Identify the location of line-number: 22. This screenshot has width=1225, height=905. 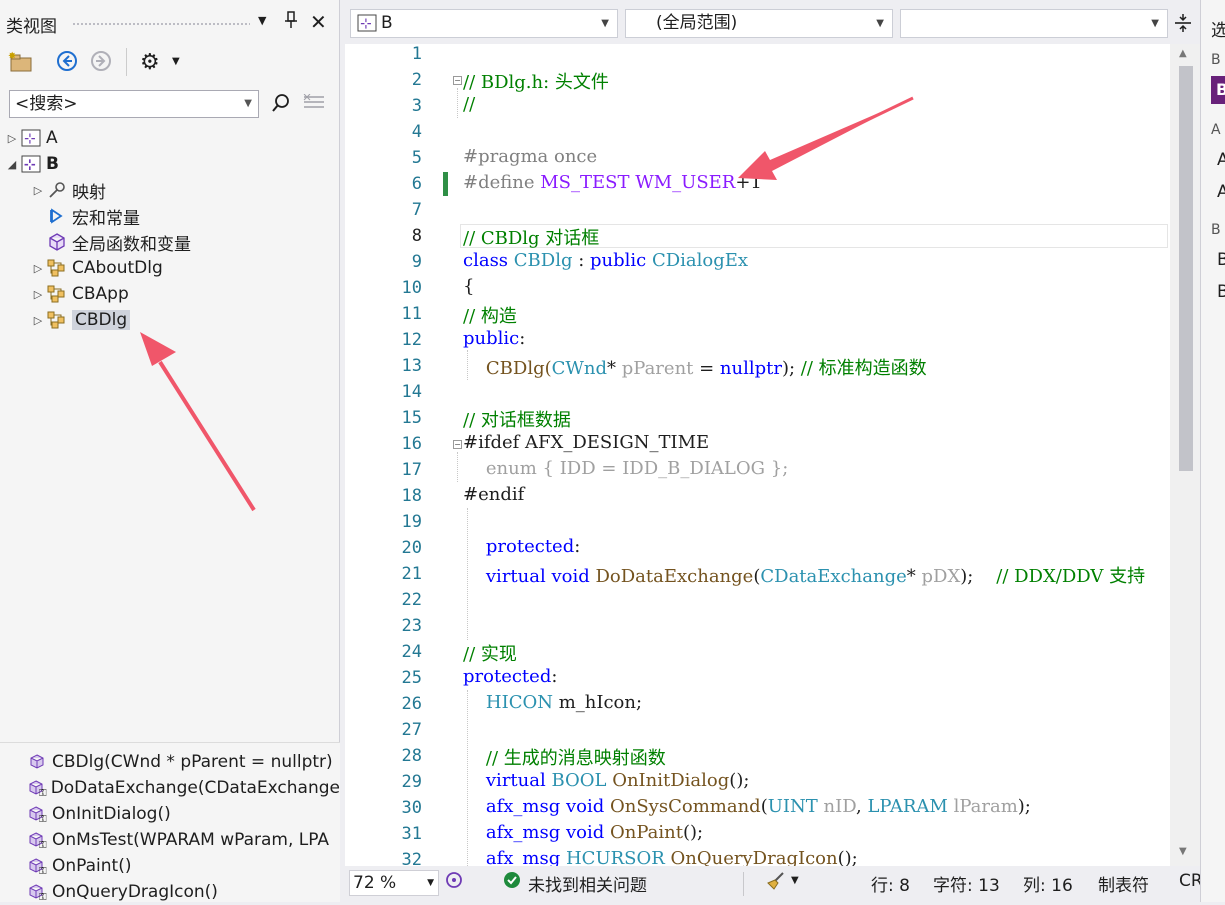
(411, 600).